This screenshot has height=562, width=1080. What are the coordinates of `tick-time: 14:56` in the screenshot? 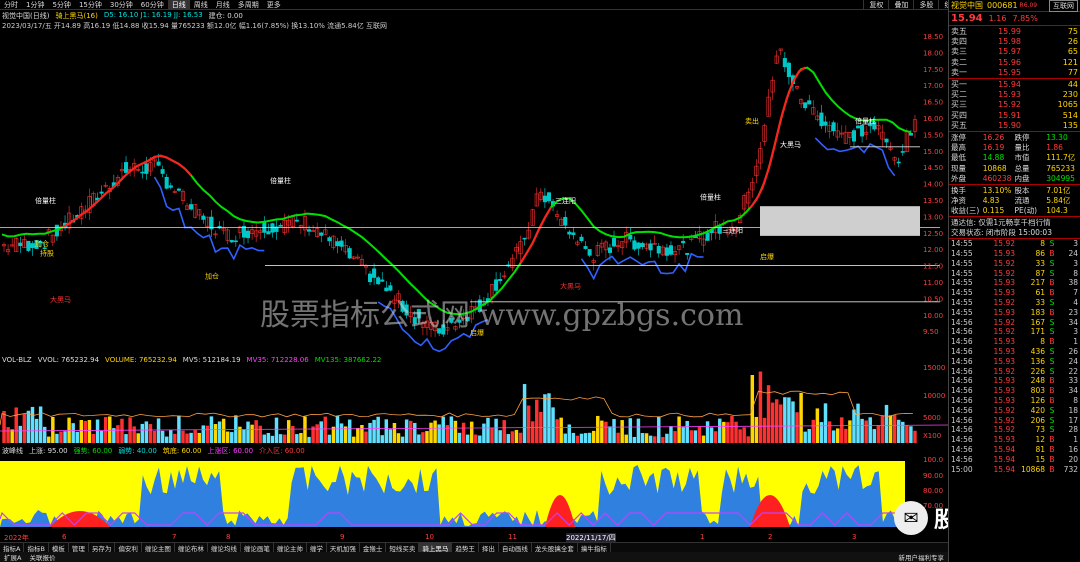 It's located at (962, 381).